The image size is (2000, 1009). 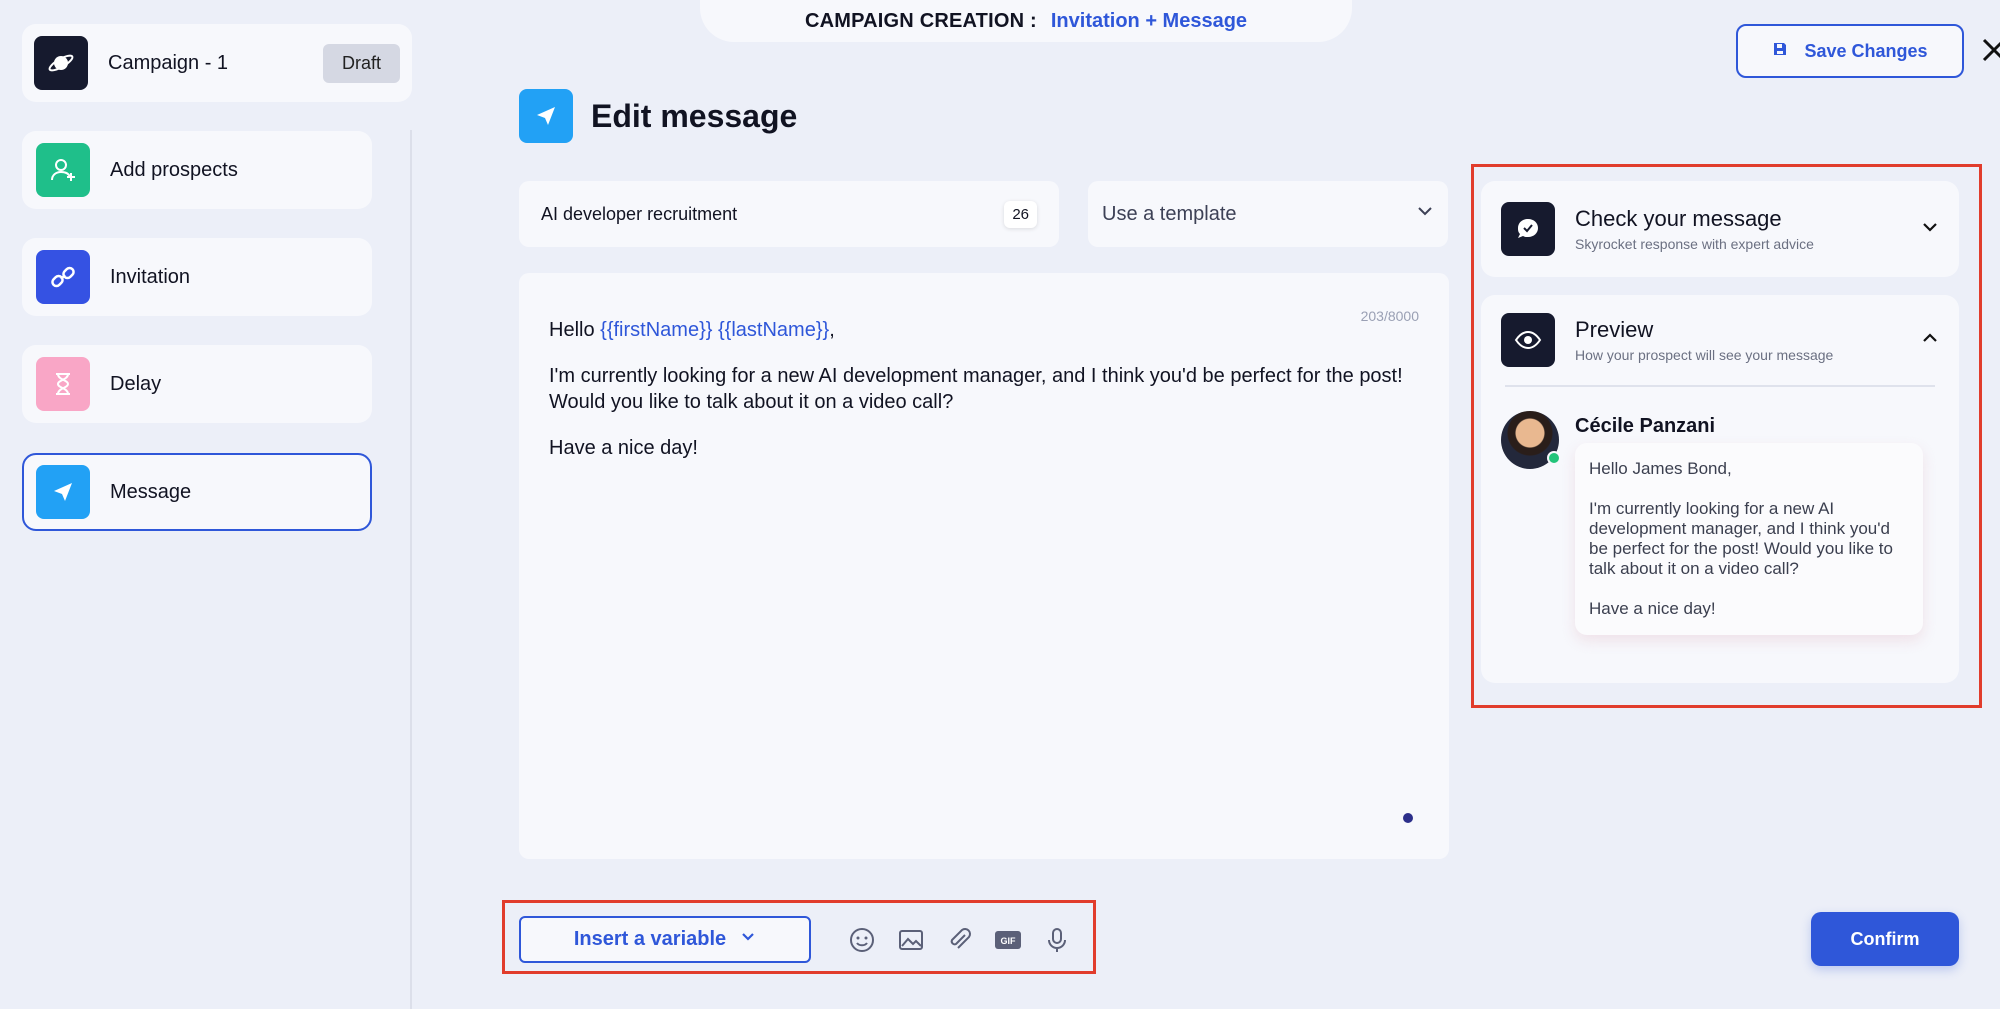 What do you see at coordinates (168, 62) in the screenshot?
I see `campaign-name: Campaign - 1` at bounding box center [168, 62].